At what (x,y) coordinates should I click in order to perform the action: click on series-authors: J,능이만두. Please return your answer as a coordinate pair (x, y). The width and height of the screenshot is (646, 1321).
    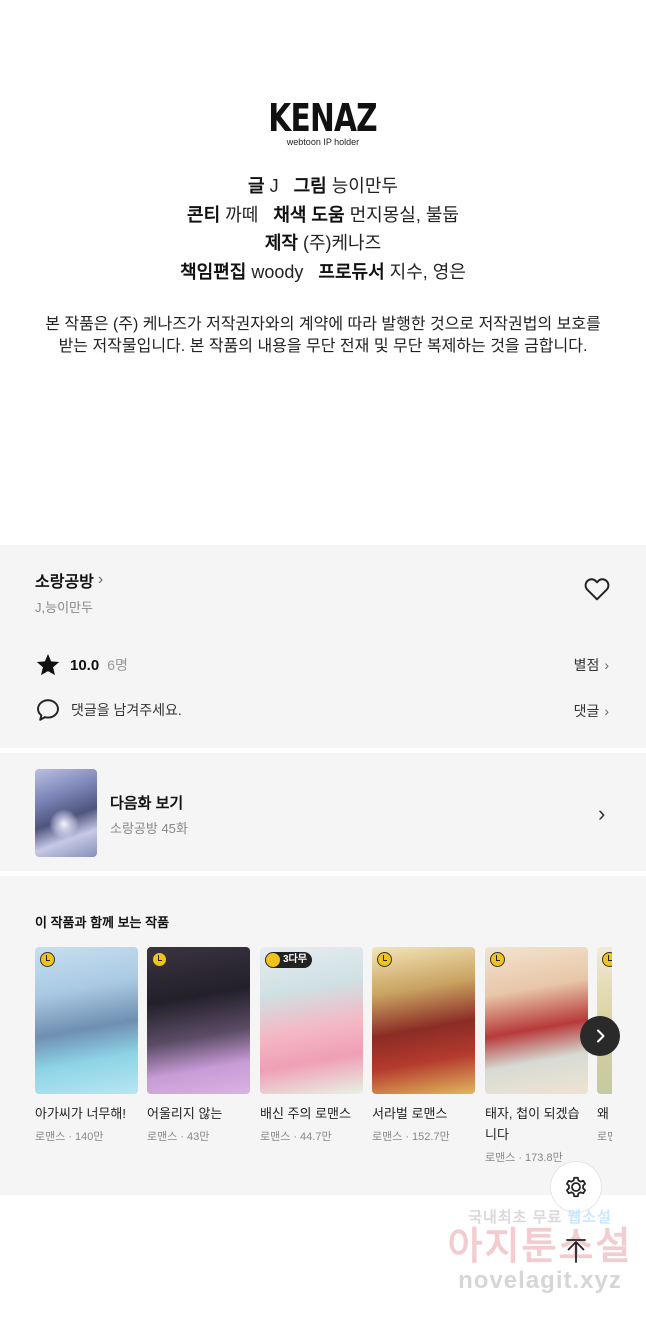
    Looking at the image, I should click on (64, 607).